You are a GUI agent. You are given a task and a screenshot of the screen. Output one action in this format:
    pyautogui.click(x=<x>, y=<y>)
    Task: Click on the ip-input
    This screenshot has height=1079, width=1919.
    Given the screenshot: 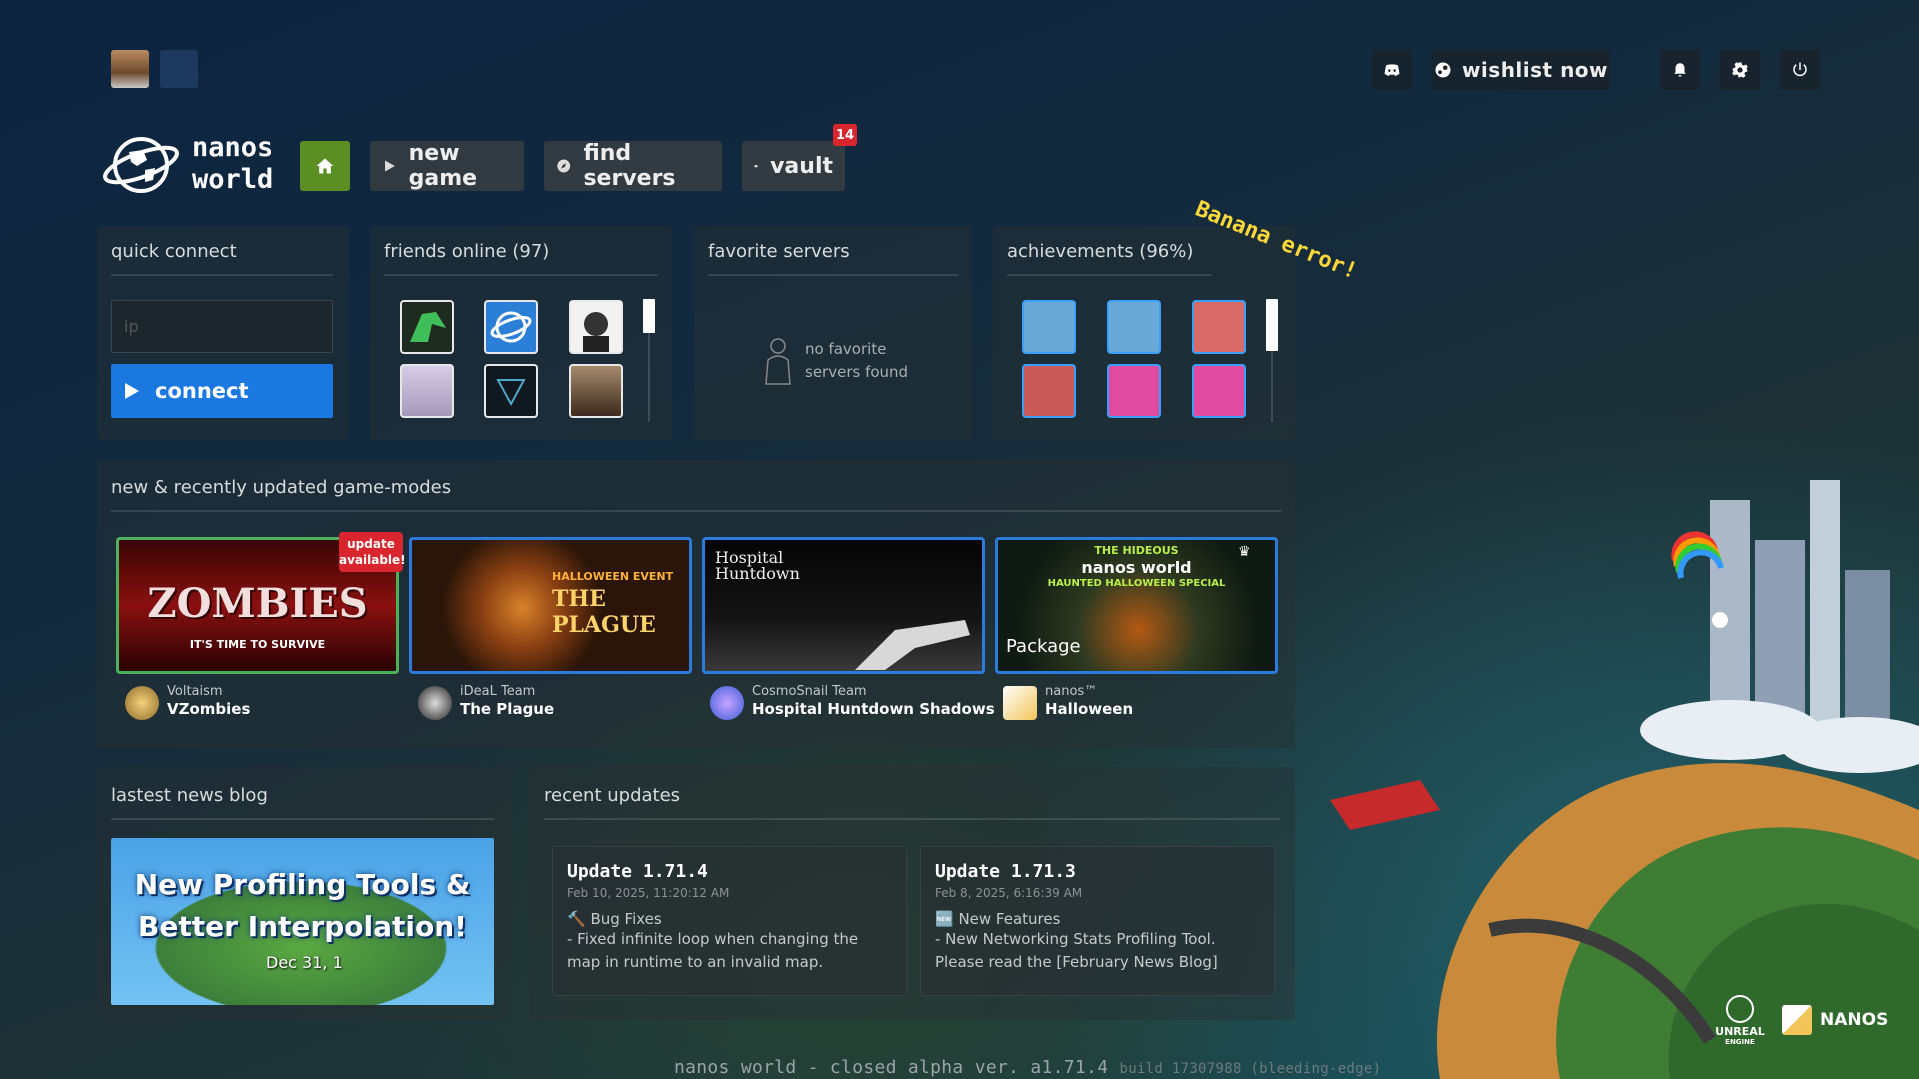 What is the action you would take?
    pyautogui.click(x=222, y=326)
    